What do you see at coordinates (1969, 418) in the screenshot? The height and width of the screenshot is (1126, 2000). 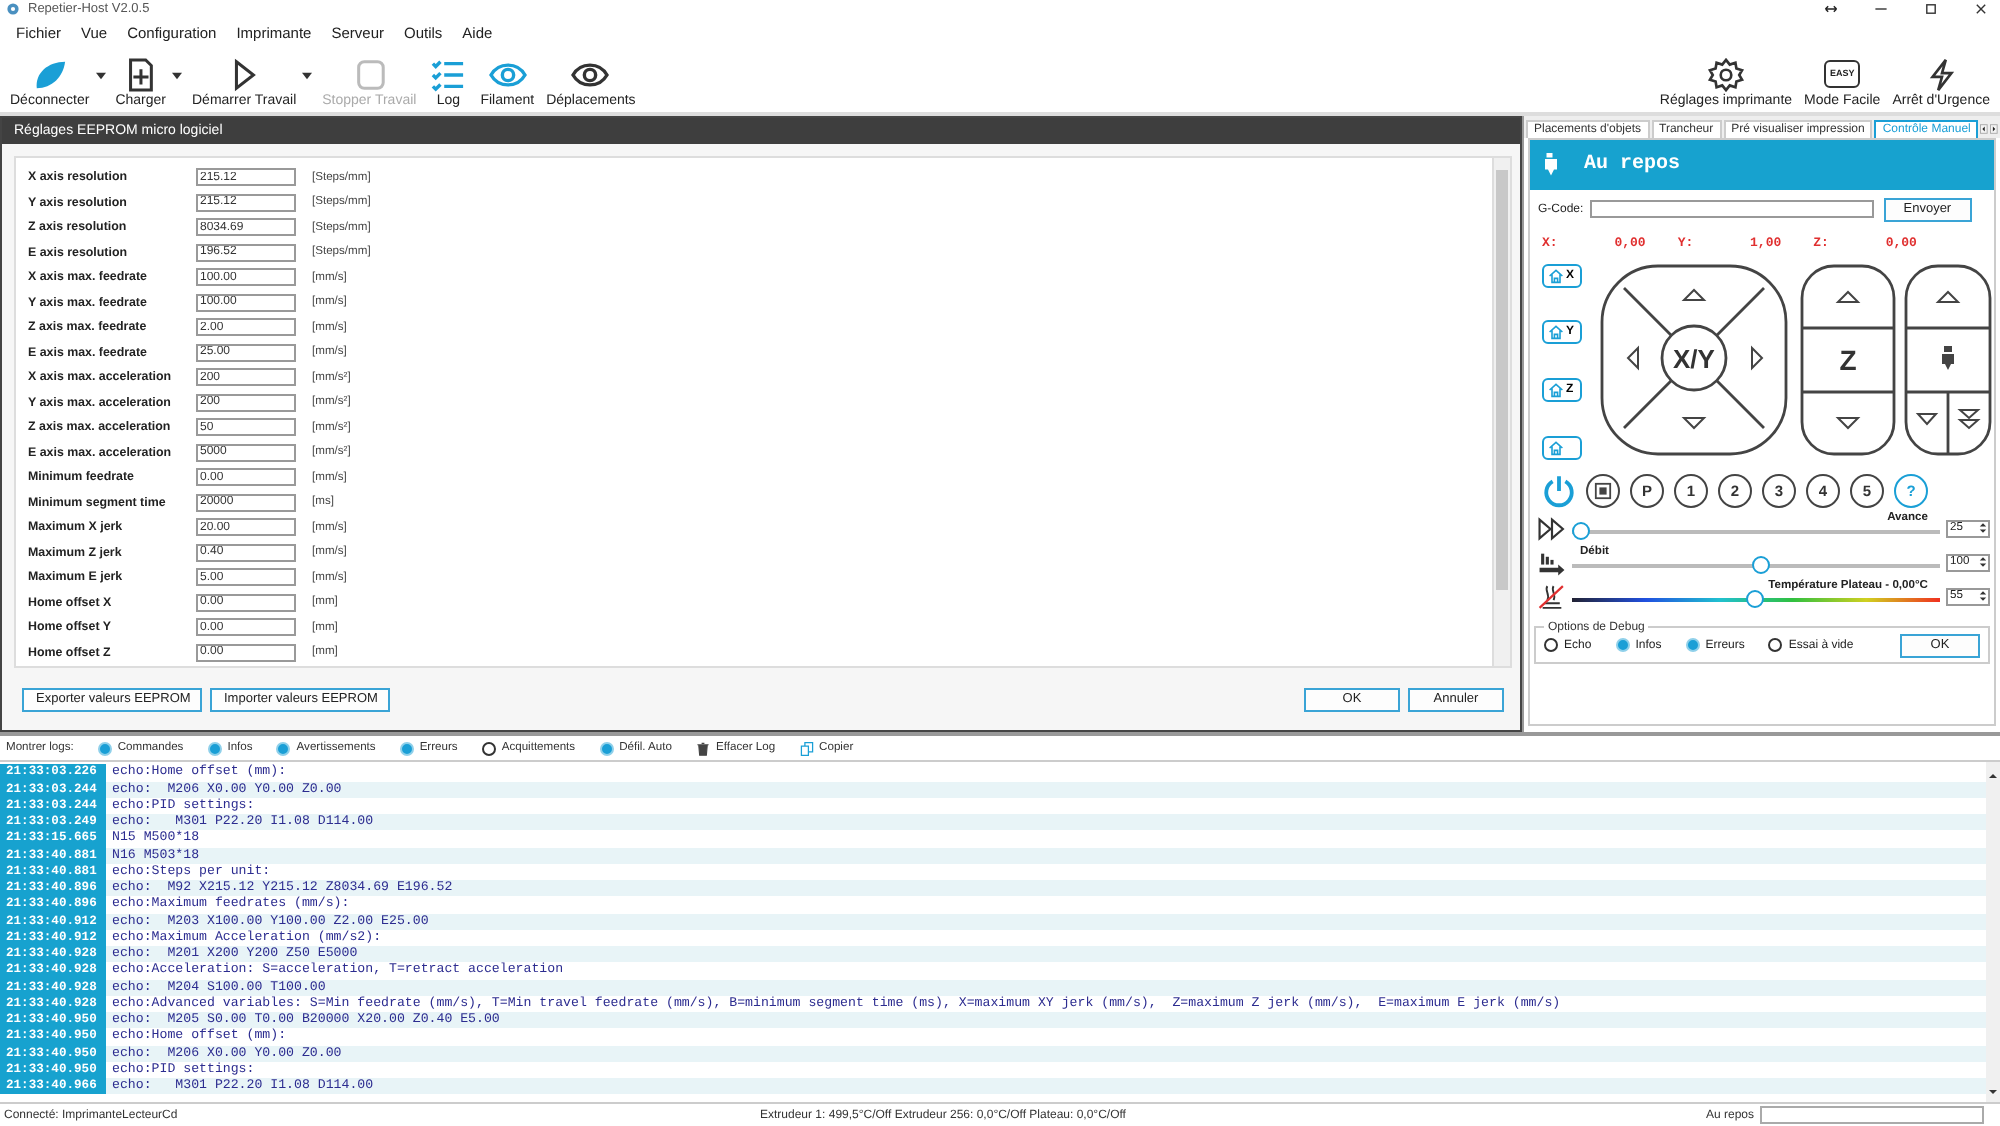 I see `double-down-arrow-icon` at bounding box center [1969, 418].